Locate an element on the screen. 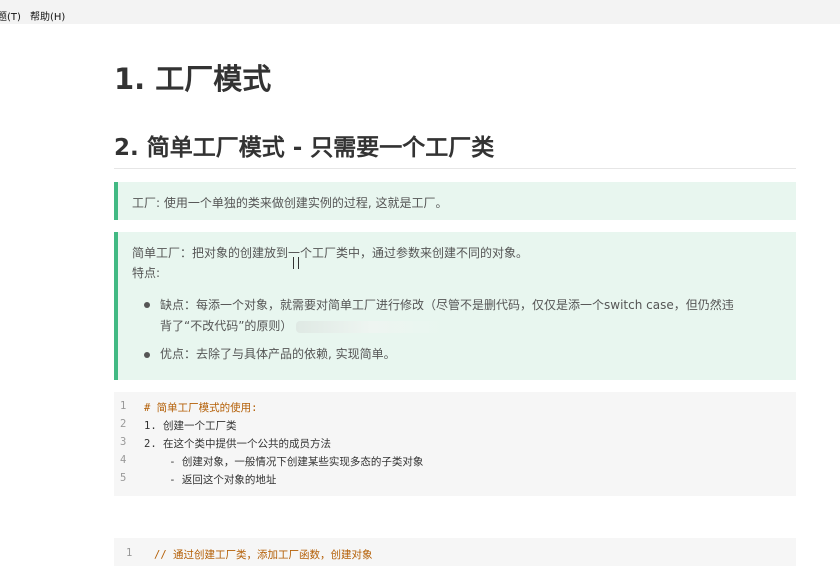 The image size is (840, 566). heading-1: 1. 工厂模式 is located at coordinates (193, 79).